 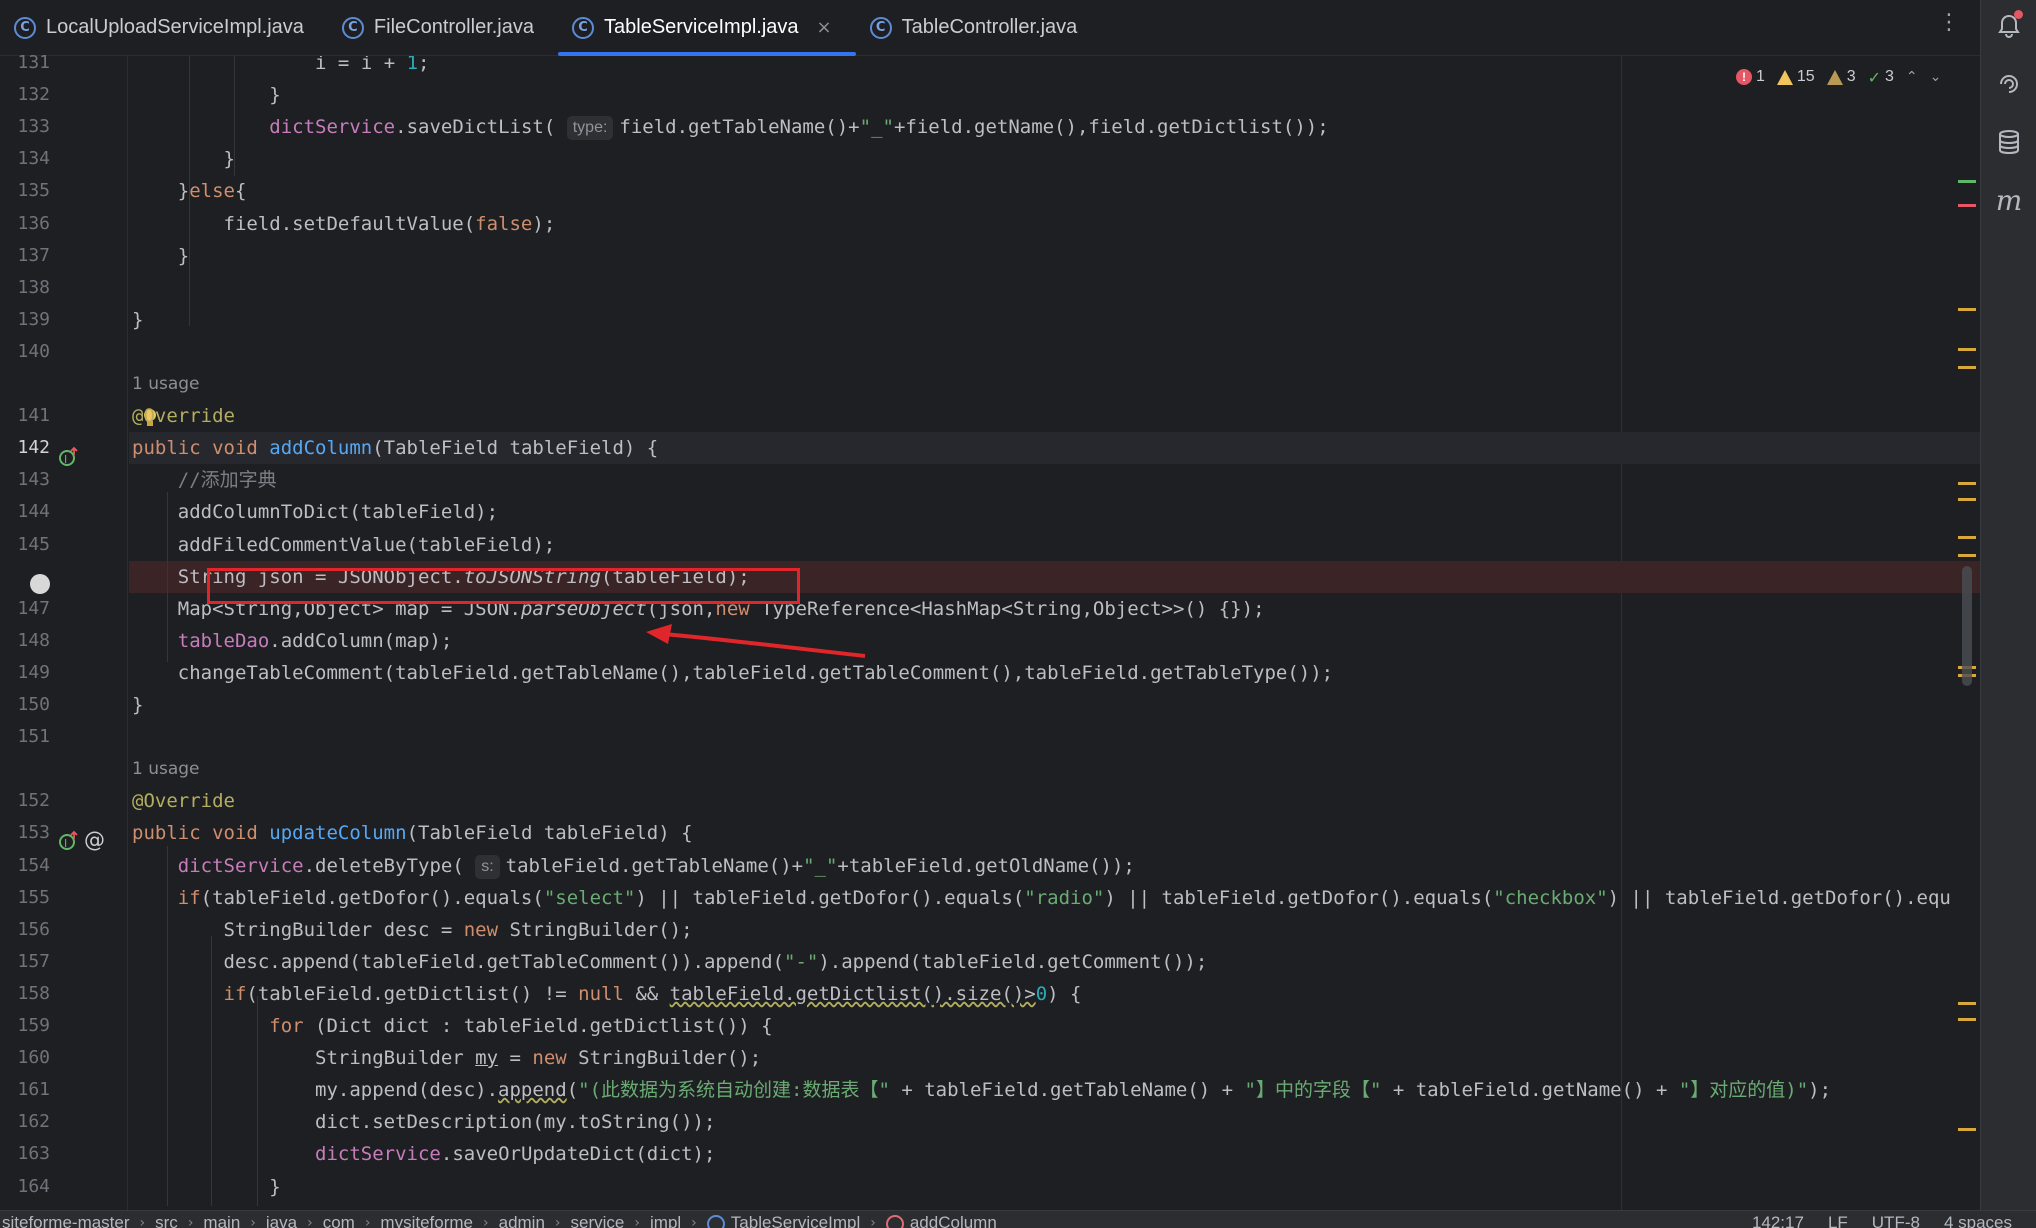 I want to click on code-line: tableDao.addColumn(map);, so click(x=1054, y=641).